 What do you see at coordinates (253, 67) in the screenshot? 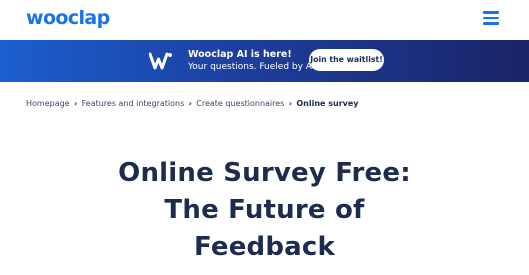
I see `banner-subtitle: Your questions. Fueled by AI.` at bounding box center [253, 67].